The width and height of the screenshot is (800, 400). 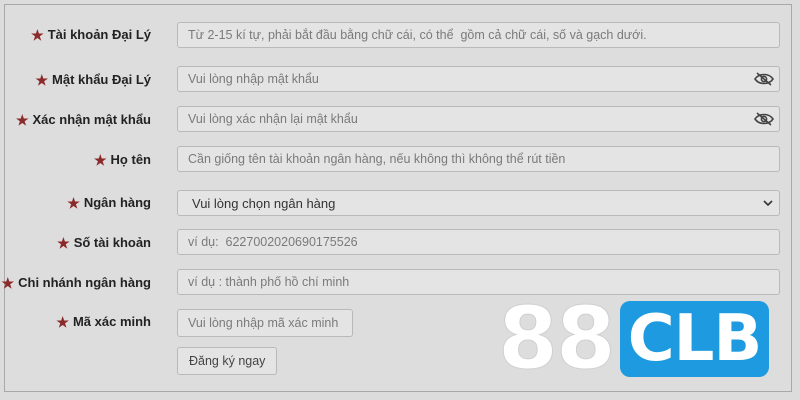 What do you see at coordinates (478, 119) in the screenshot?
I see `confirm-password-input` at bounding box center [478, 119].